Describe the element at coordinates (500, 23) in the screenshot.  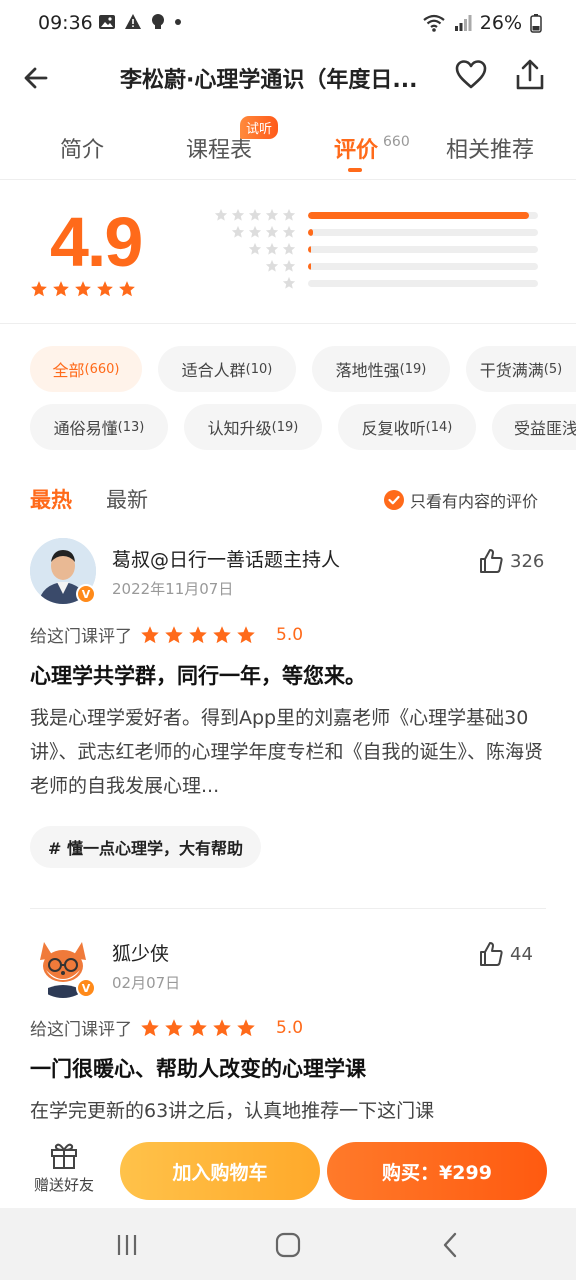
I see `battery-percent: 26%` at that location.